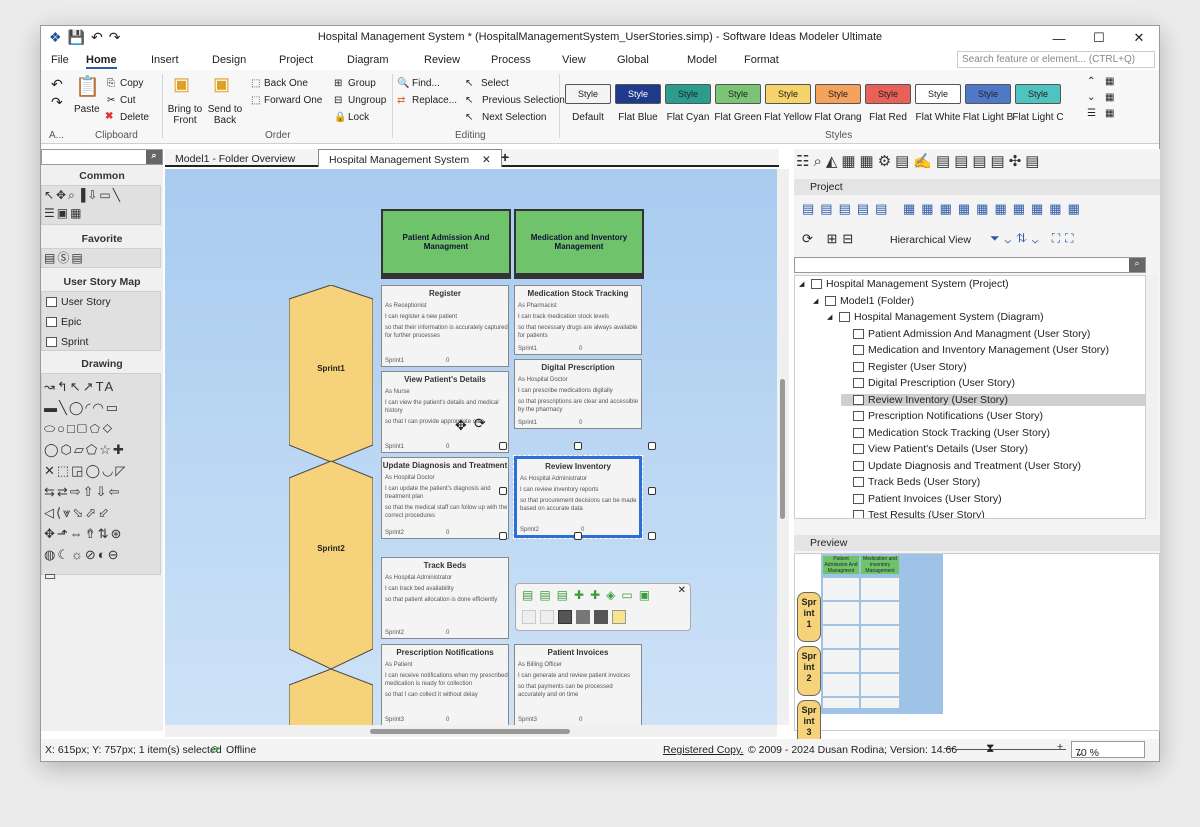 The height and width of the screenshot is (827, 1200). Describe the element at coordinates (702, 60) in the screenshot. I see `menu-model: Model` at that location.